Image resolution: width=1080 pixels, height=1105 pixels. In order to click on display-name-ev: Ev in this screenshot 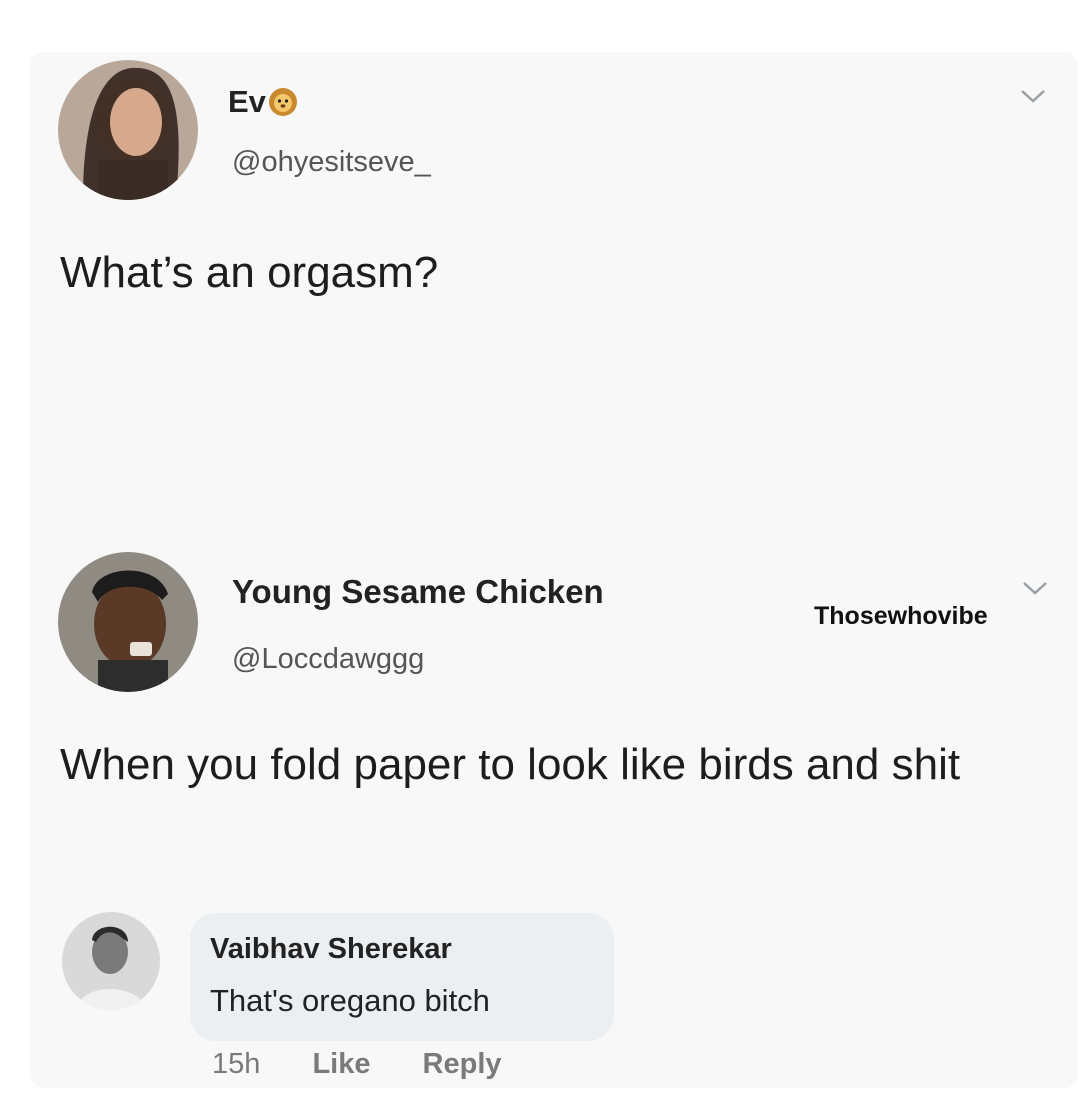, I will do `click(263, 102)`.